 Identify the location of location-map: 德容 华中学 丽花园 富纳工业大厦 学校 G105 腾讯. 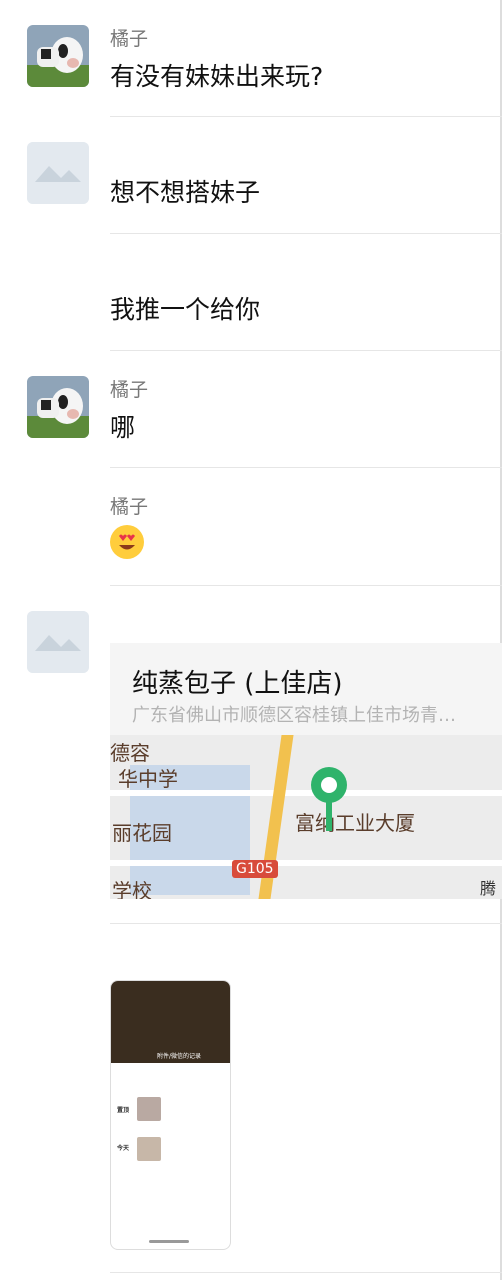
(306, 817).